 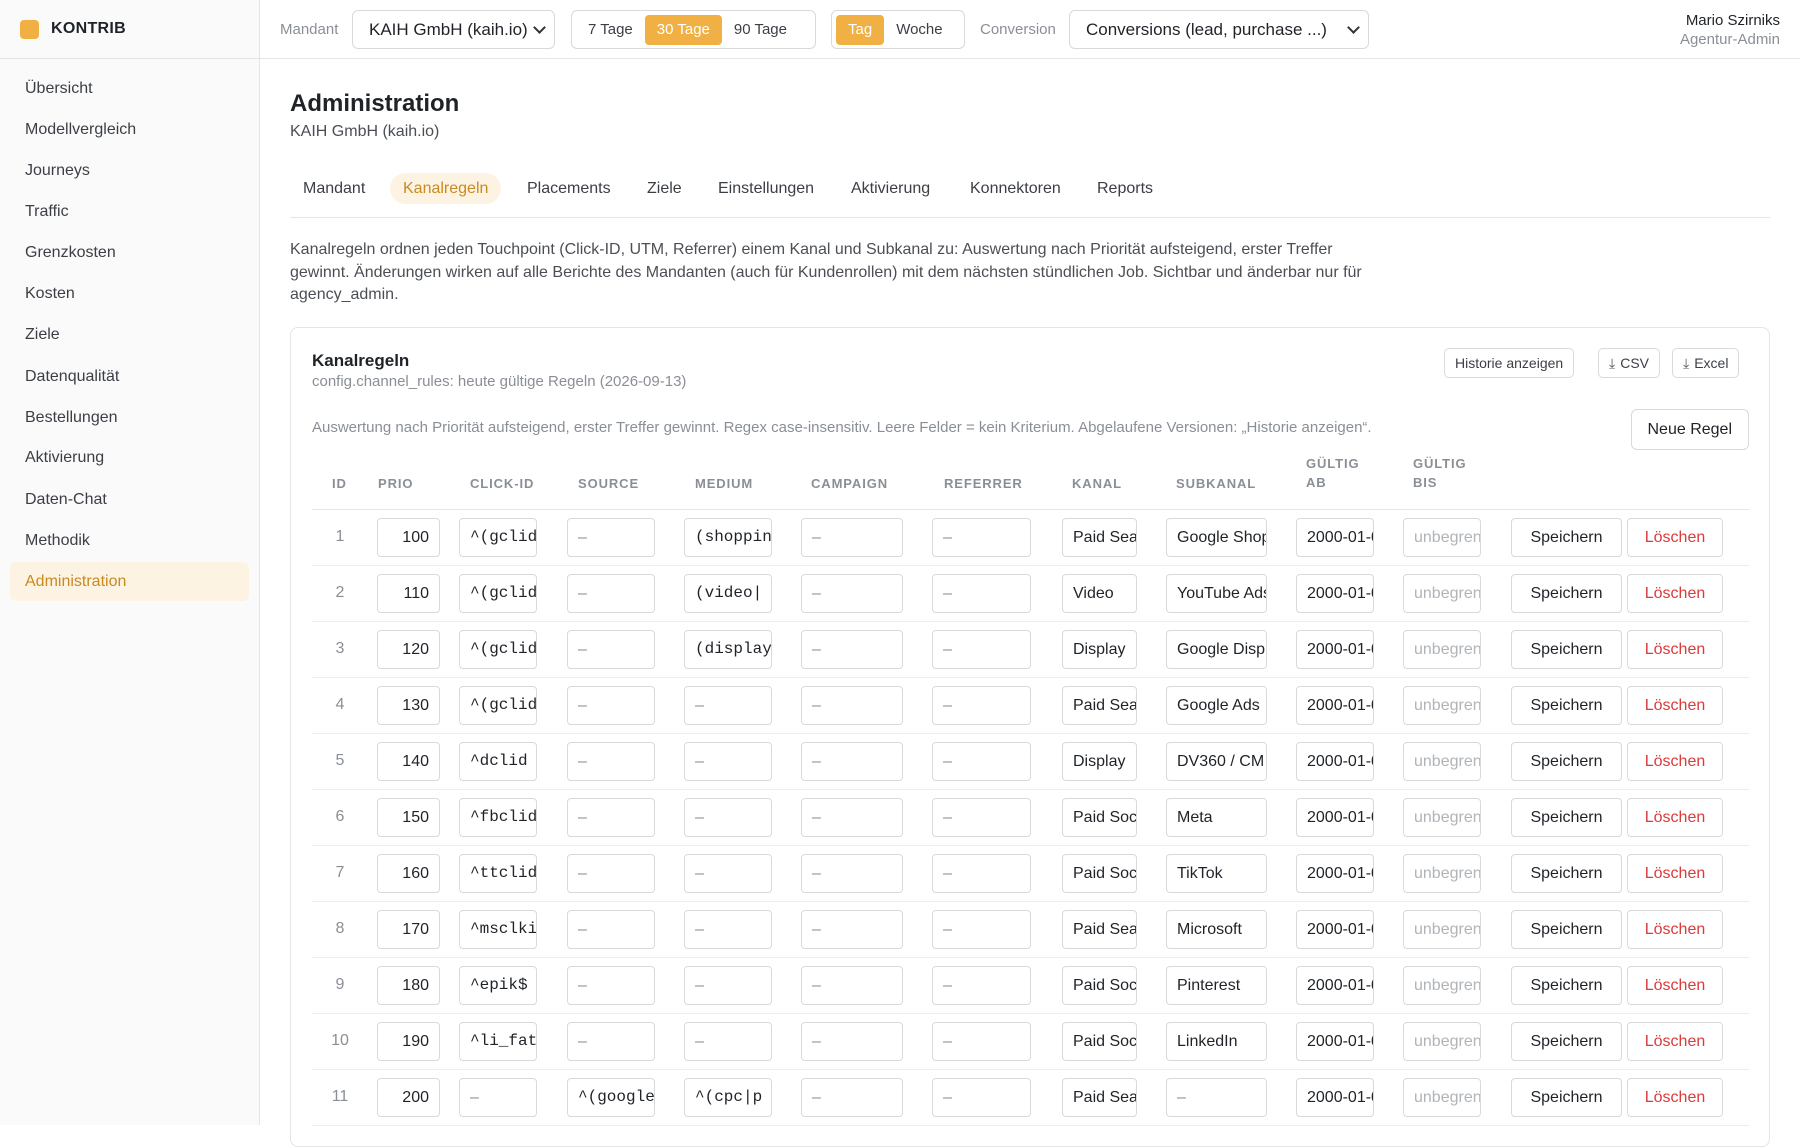 What do you see at coordinates (498, 1041) in the screenshot?
I see `click-id-input: ^li_fat` at bounding box center [498, 1041].